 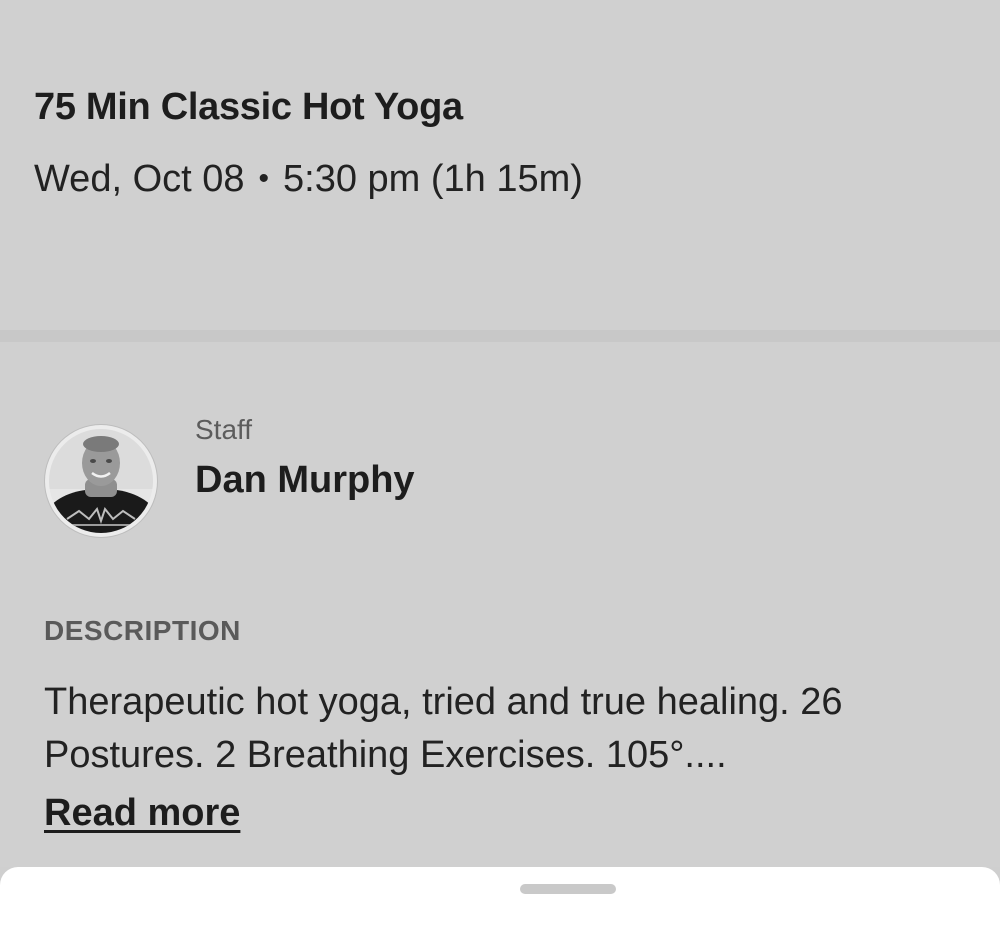 I want to click on class-title: 75 Min Classic Hot Yoga, so click(x=248, y=107).